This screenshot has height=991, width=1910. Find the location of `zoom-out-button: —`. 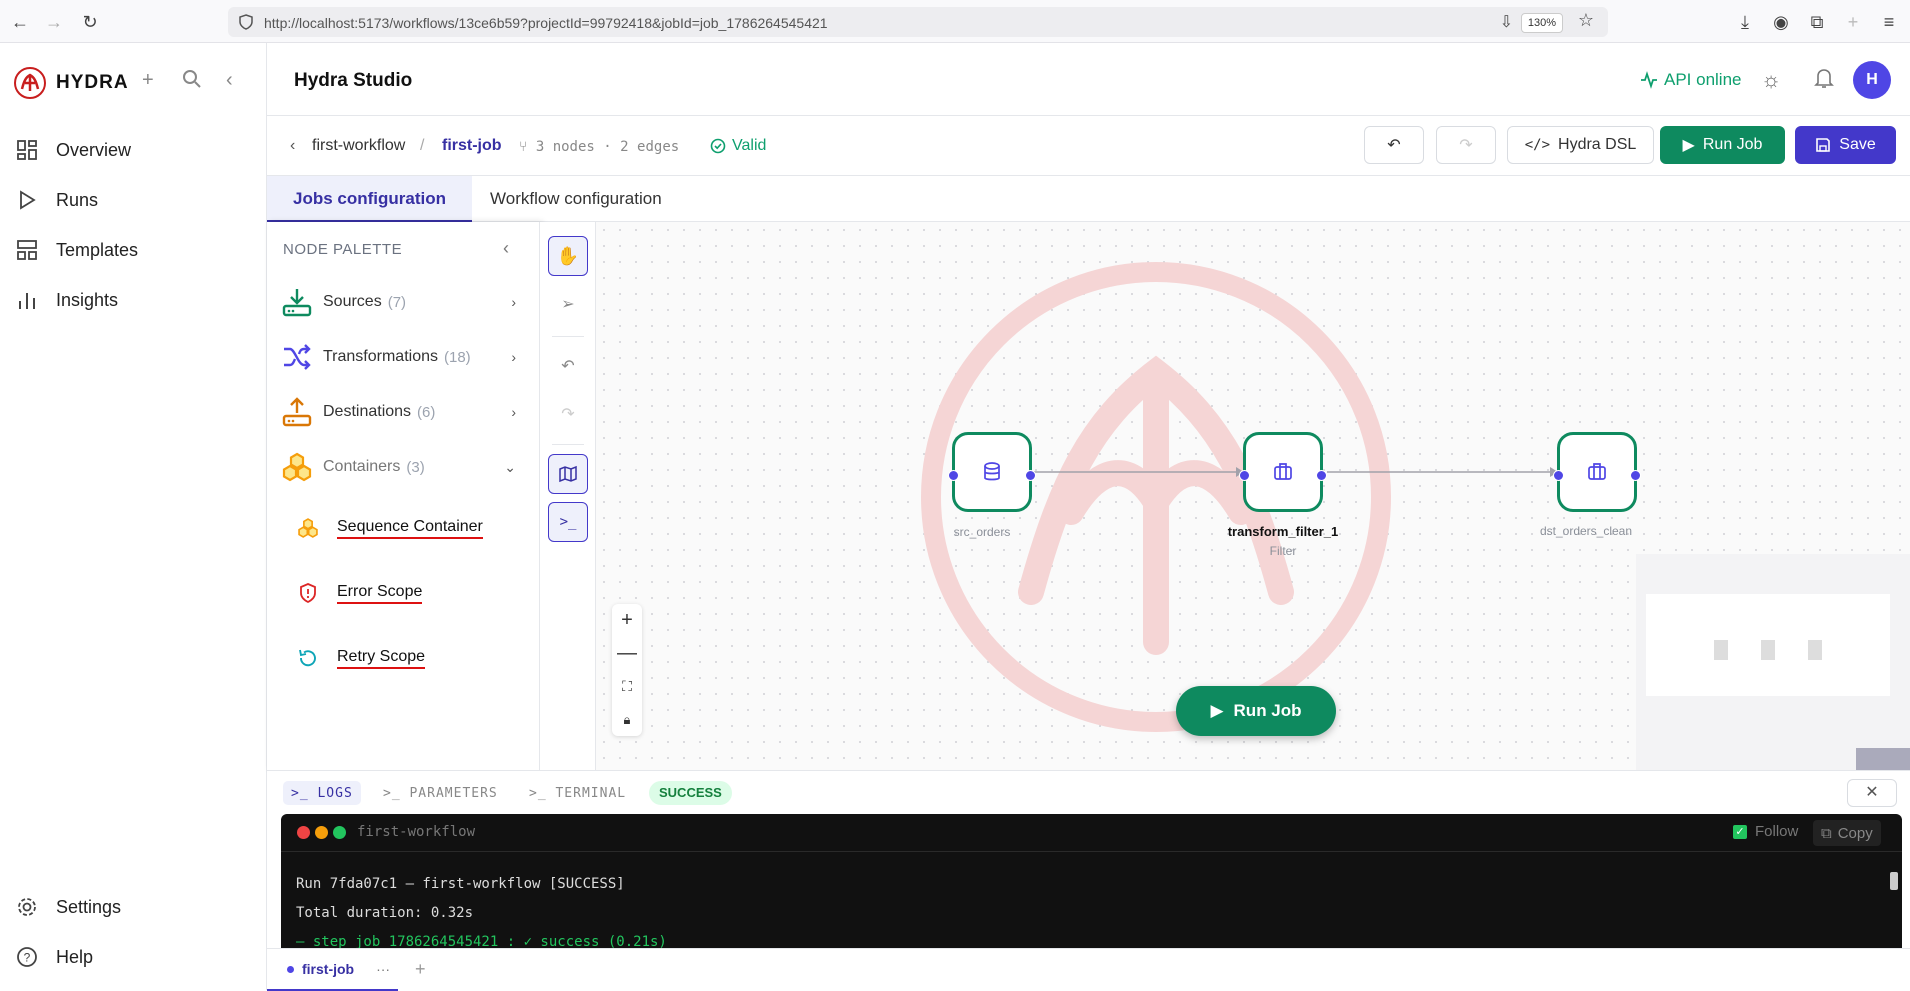

zoom-out-button: — is located at coordinates (627, 653).